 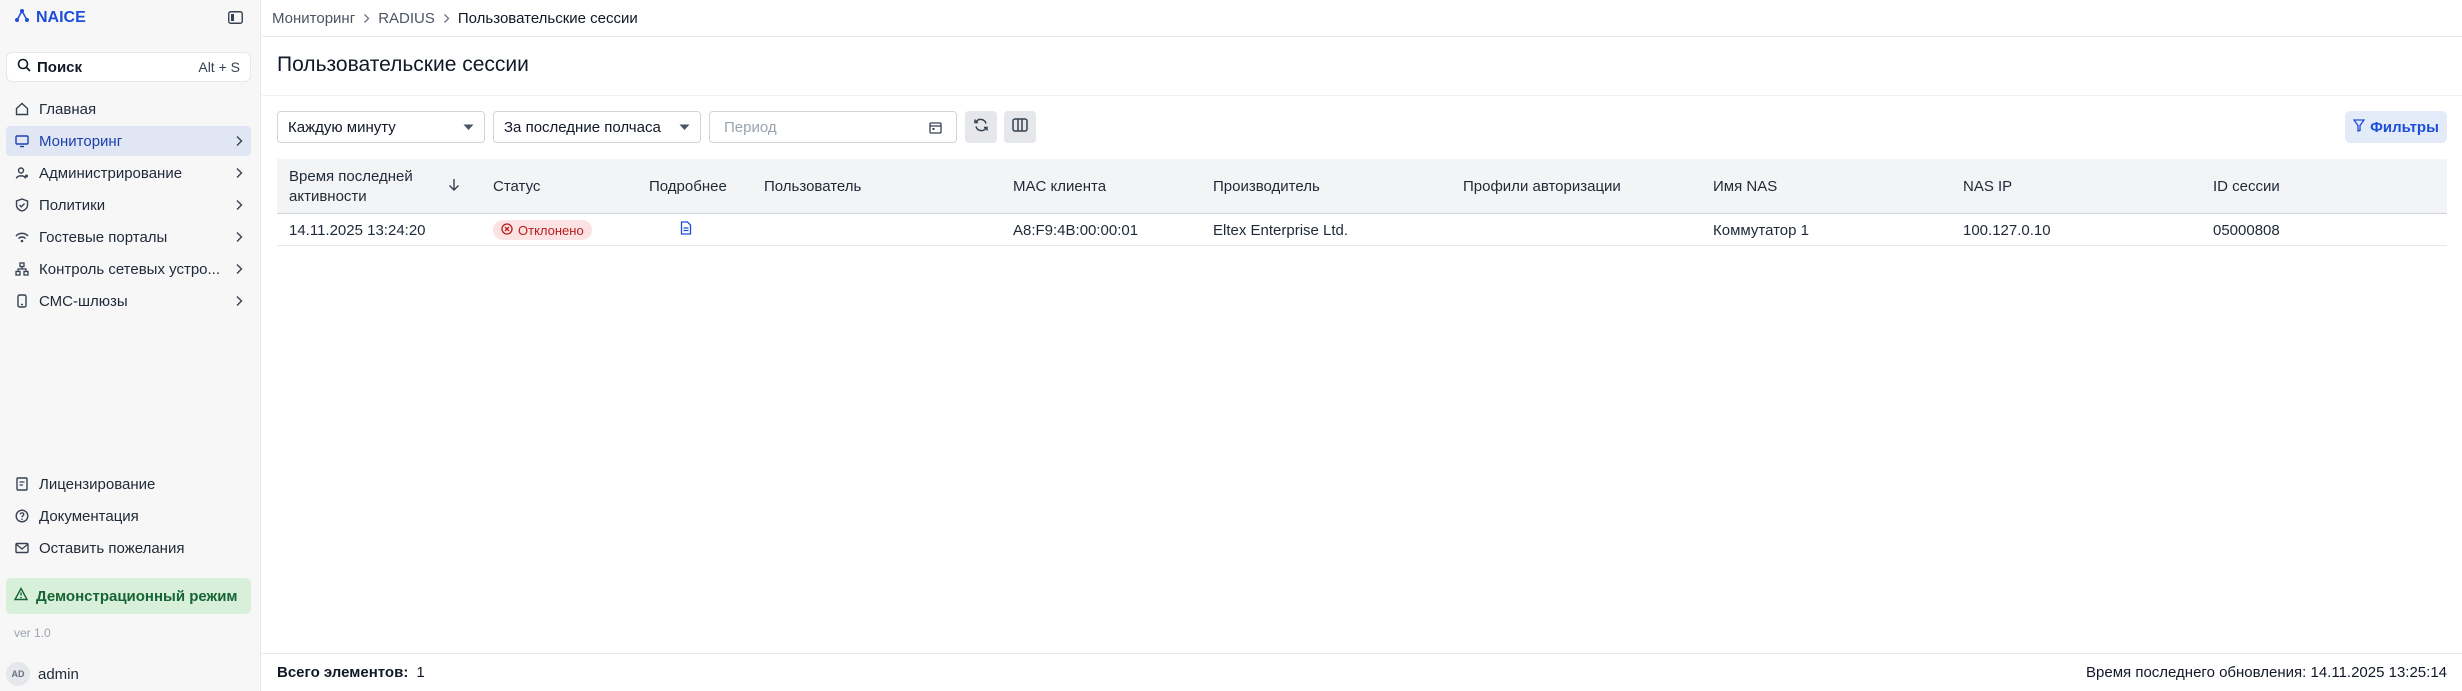 I want to click on license-icon, so click(x=22, y=484).